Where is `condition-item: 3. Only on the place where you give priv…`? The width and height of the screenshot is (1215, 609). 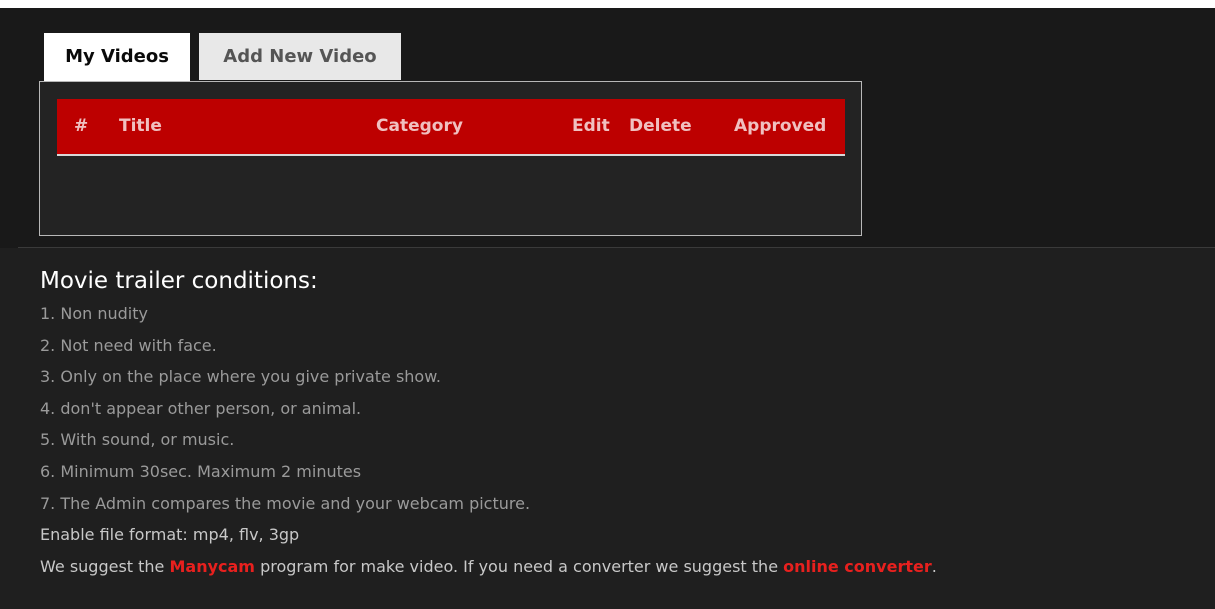
condition-item: 3. Only on the place where you give priv… is located at coordinates (240, 377).